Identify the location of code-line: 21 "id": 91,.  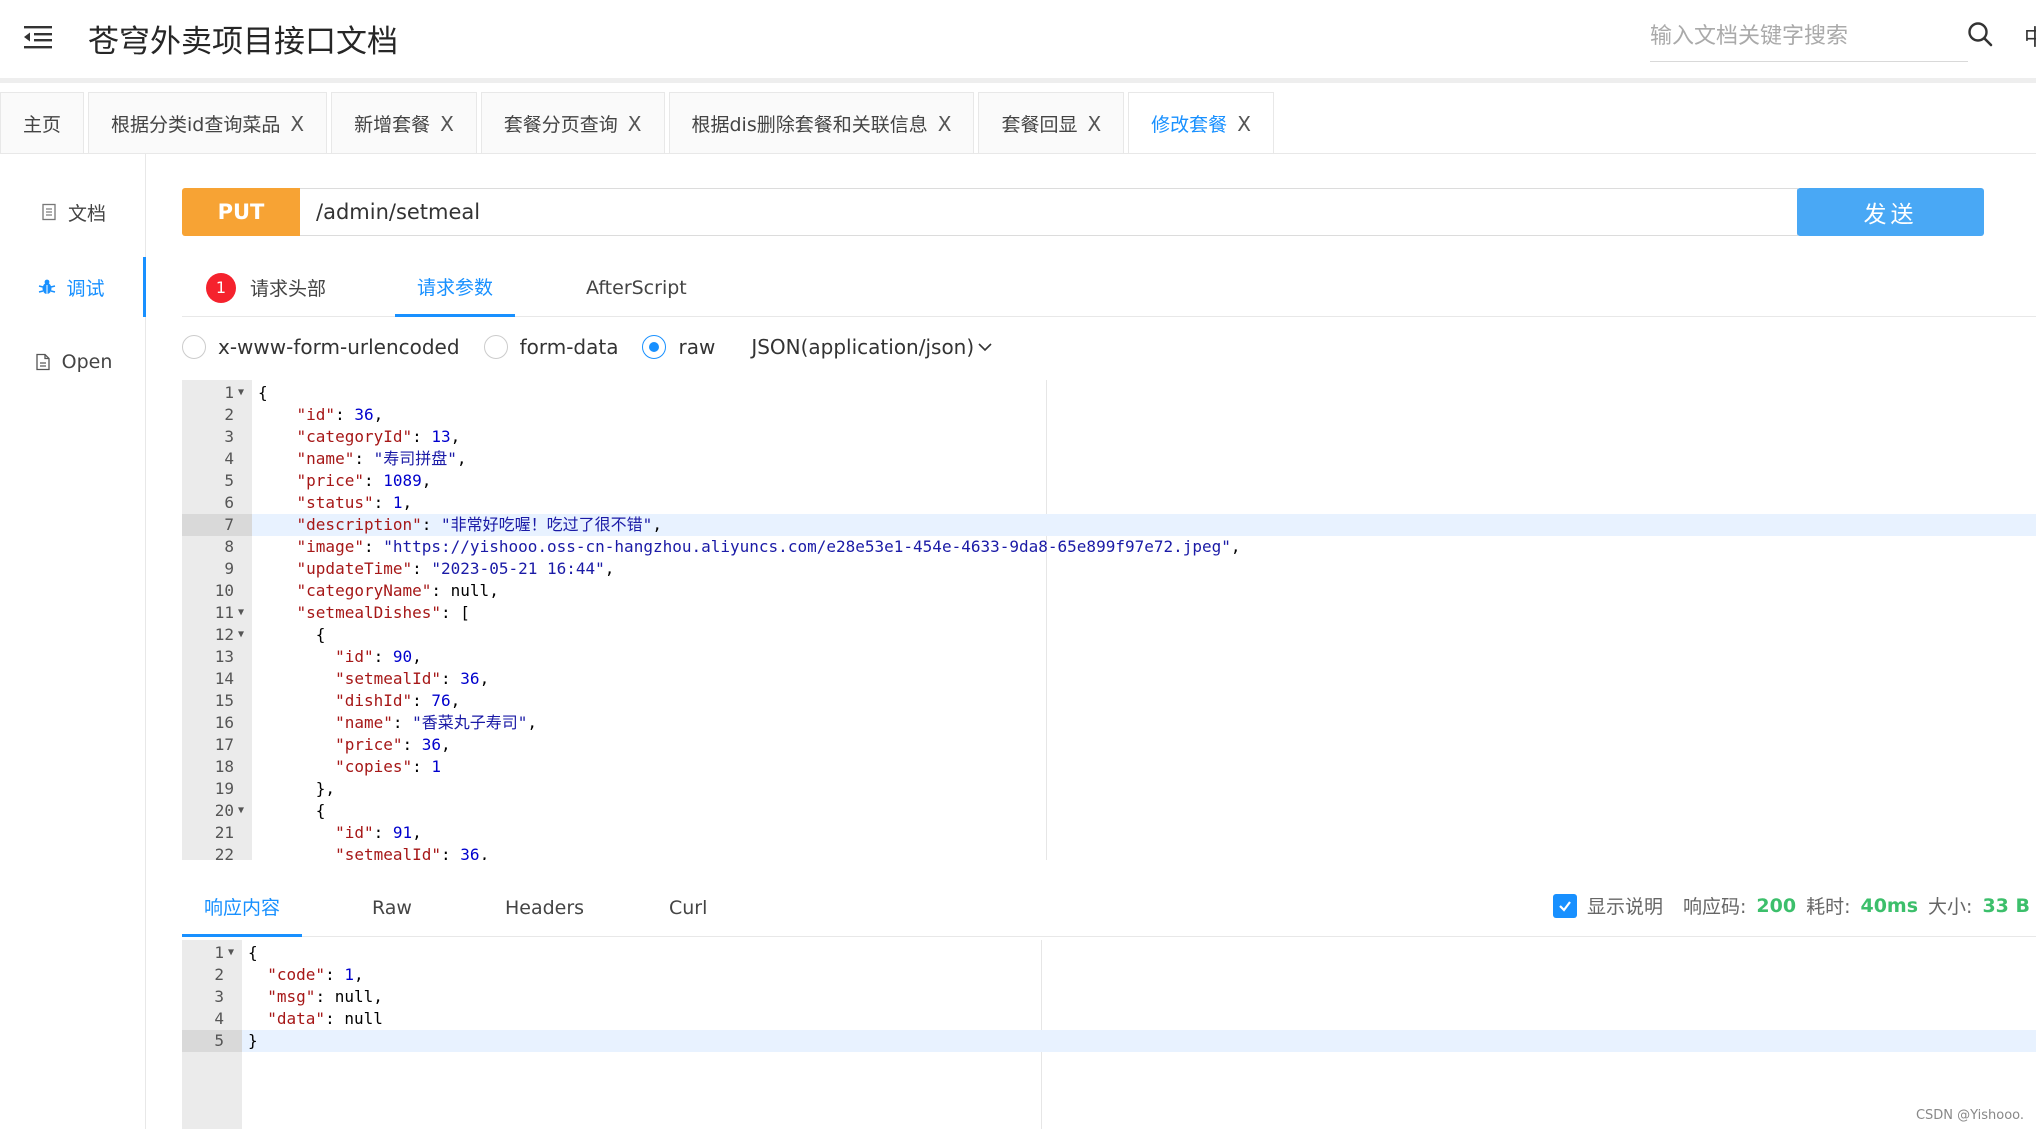
(1109, 833).